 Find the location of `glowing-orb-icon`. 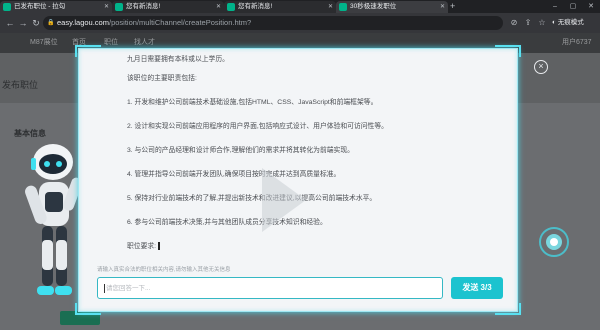

glowing-orb-icon is located at coordinates (554, 242).